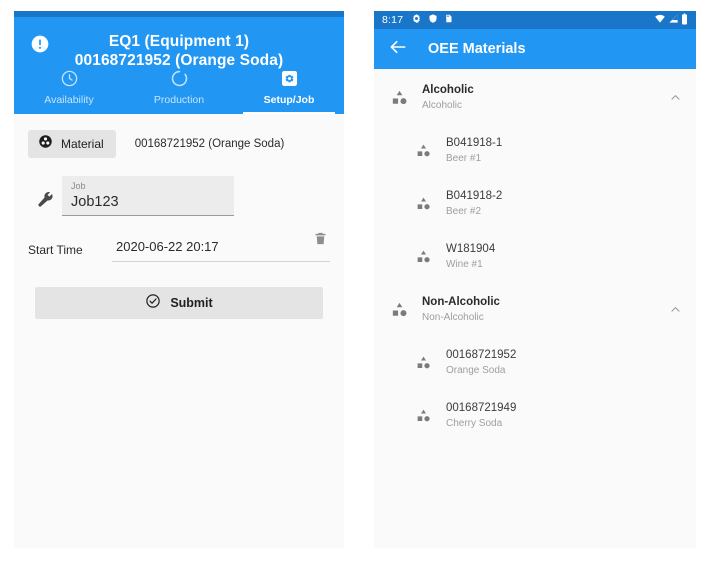  What do you see at coordinates (461, 302) in the screenshot?
I see `list-item-primary: Non-Alcoholic` at bounding box center [461, 302].